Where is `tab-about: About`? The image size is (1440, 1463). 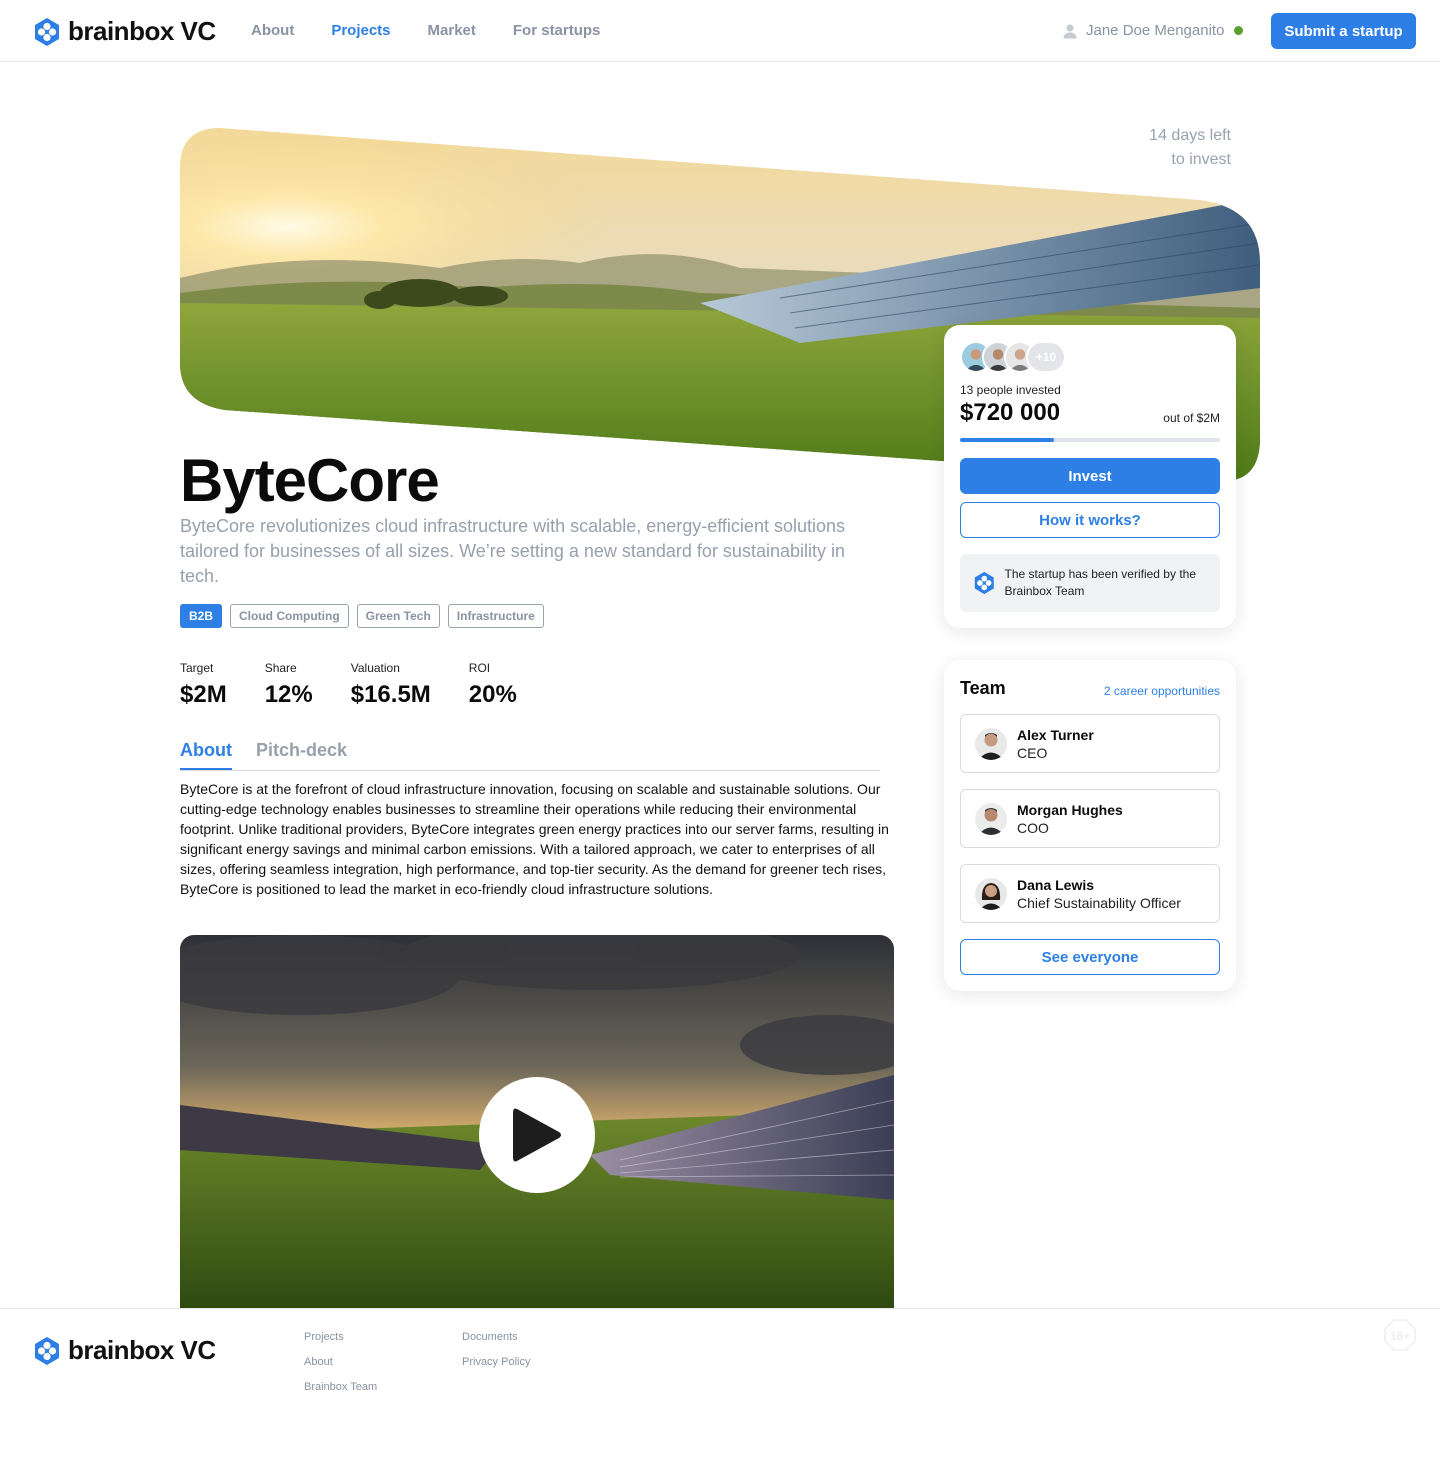 tab-about: About is located at coordinates (206, 755).